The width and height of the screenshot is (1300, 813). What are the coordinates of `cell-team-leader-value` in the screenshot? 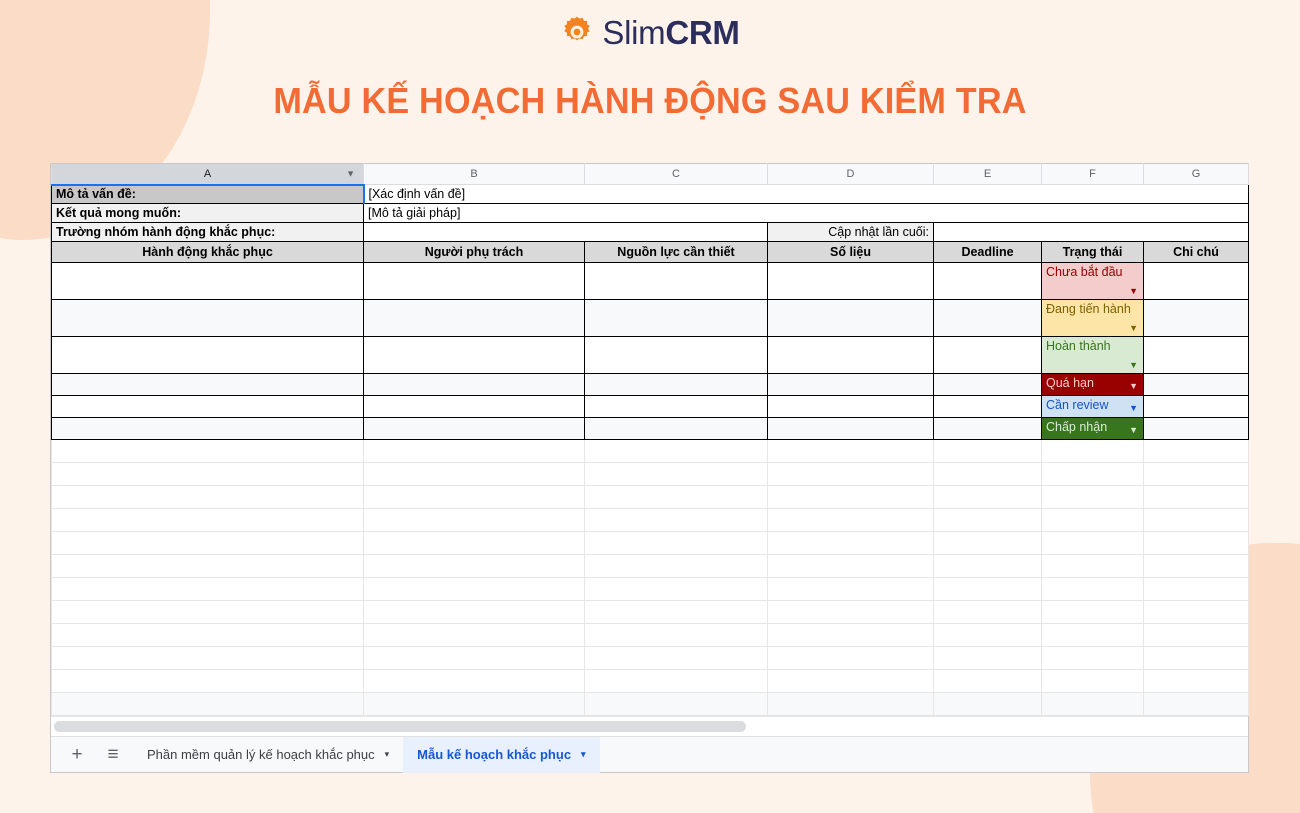 It's located at (565, 232).